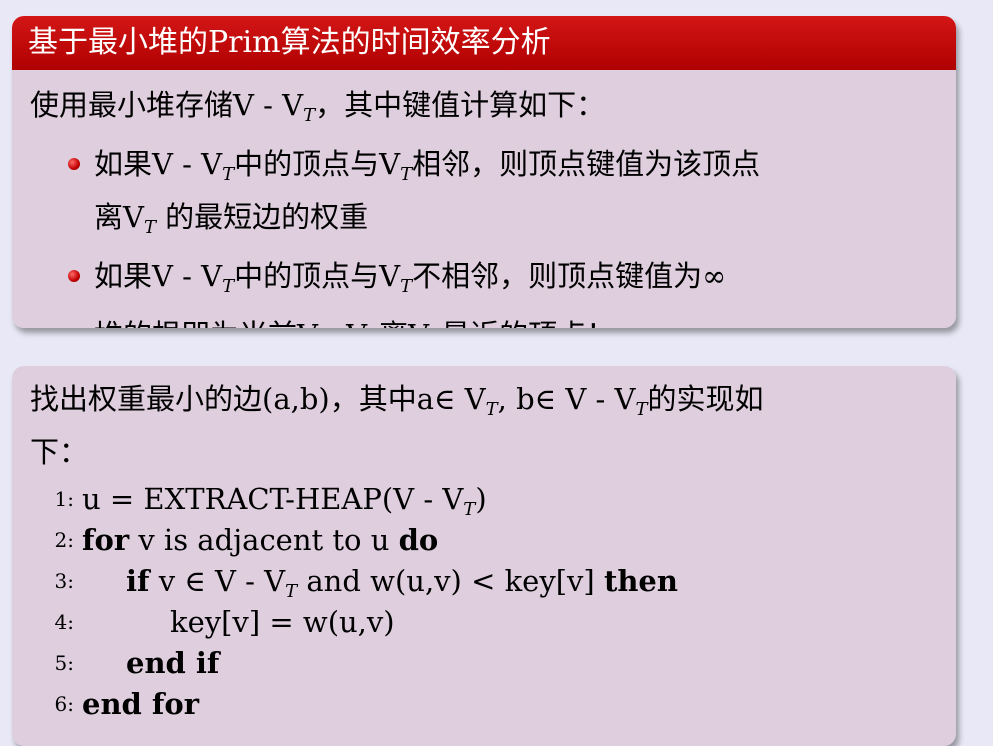 Image resolution: width=993 pixels, height=746 pixels. What do you see at coordinates (64, 622) in the screenshot?
I see `line-number: 4:` at bounding box center [64, 622].